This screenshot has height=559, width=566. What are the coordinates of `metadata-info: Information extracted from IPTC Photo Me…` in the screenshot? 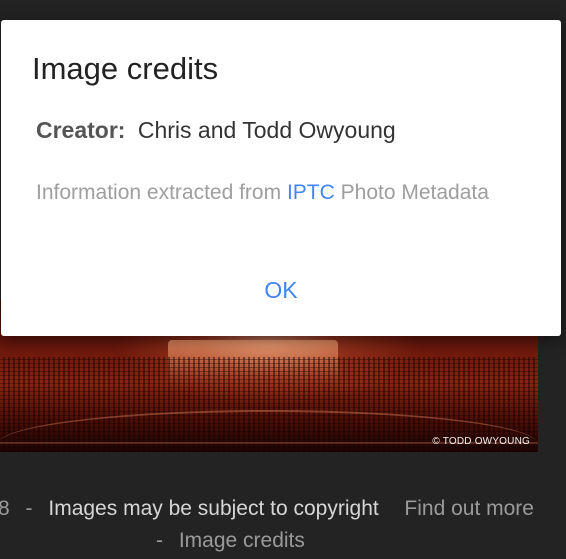 It's located at (266, 193).